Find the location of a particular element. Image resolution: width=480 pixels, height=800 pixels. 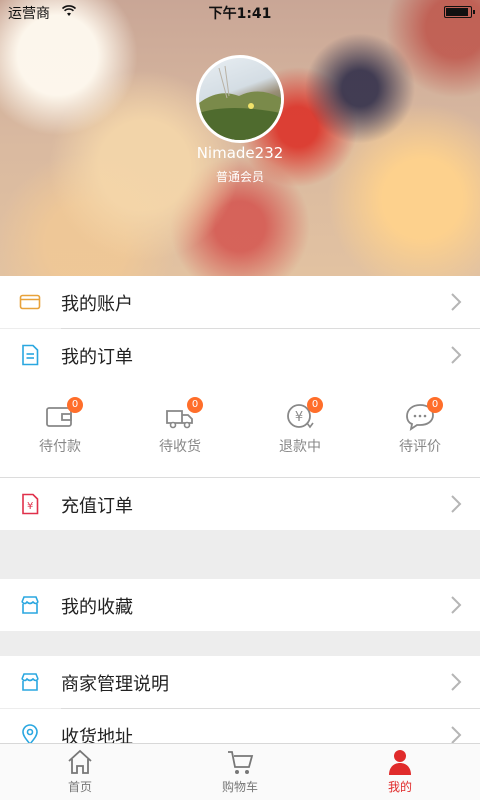

card-icon is located at coordinates (30, 302).